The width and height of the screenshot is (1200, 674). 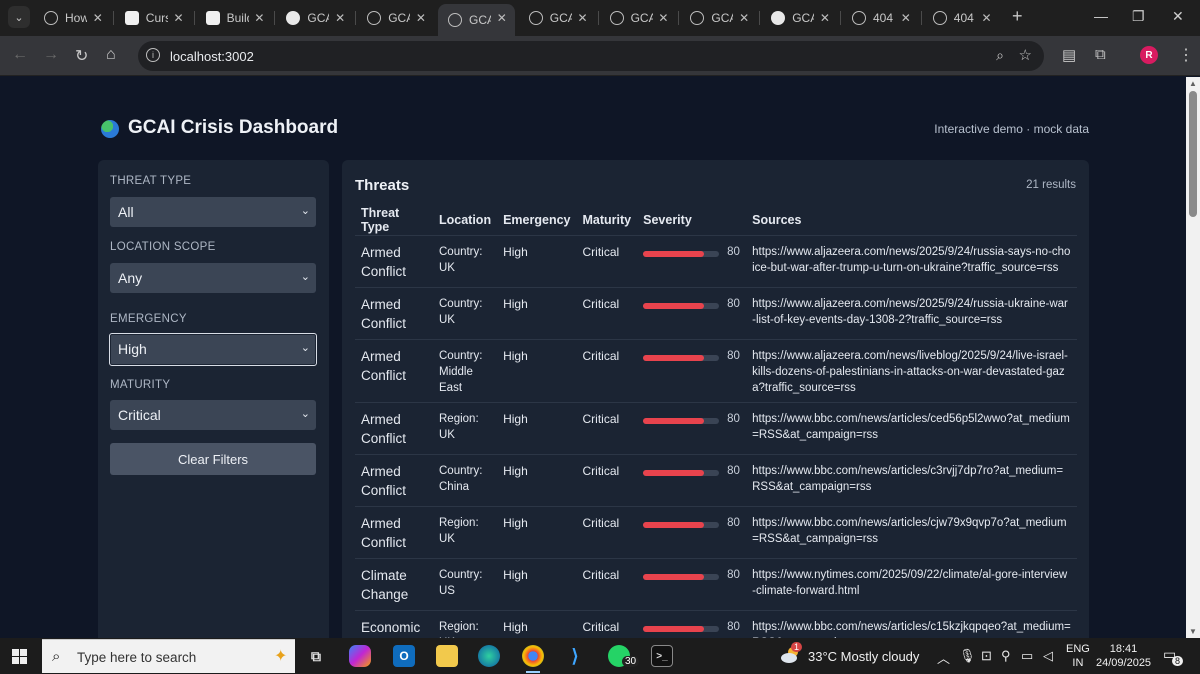 I want to click on extensions-icon: ⧉, so click(x=1100, y=54).